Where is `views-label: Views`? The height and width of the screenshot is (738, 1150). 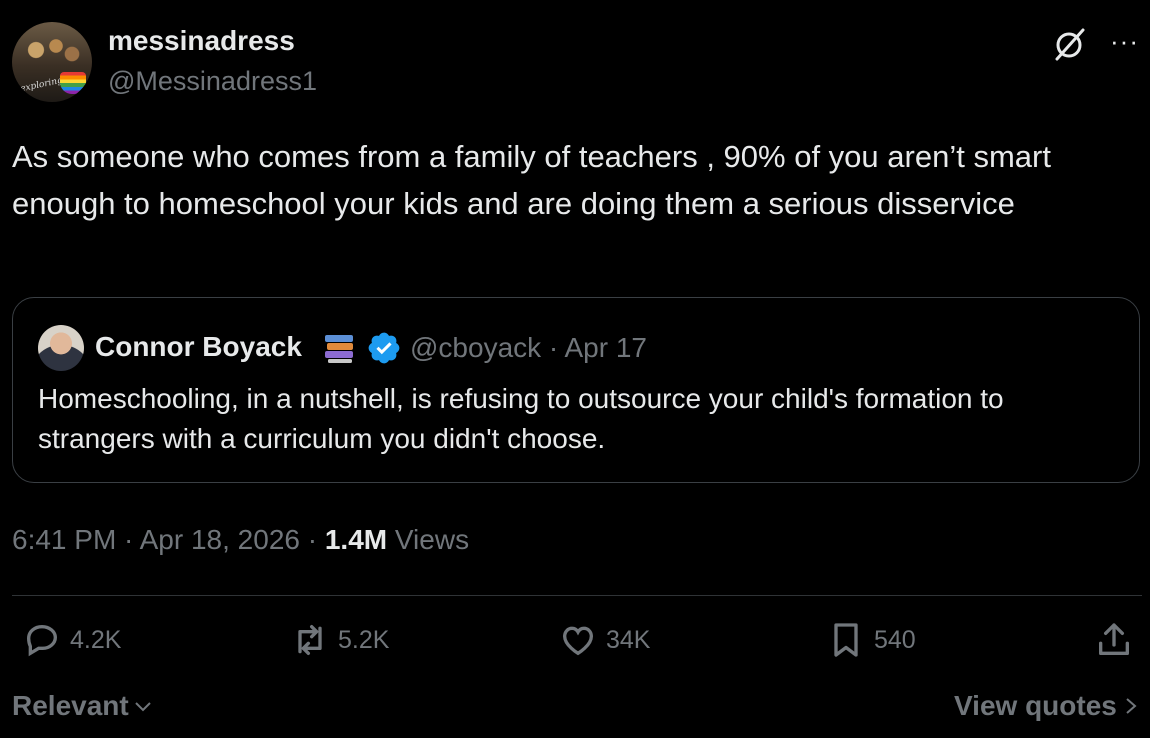 views-label: Views is located at coordinates (432, 539).